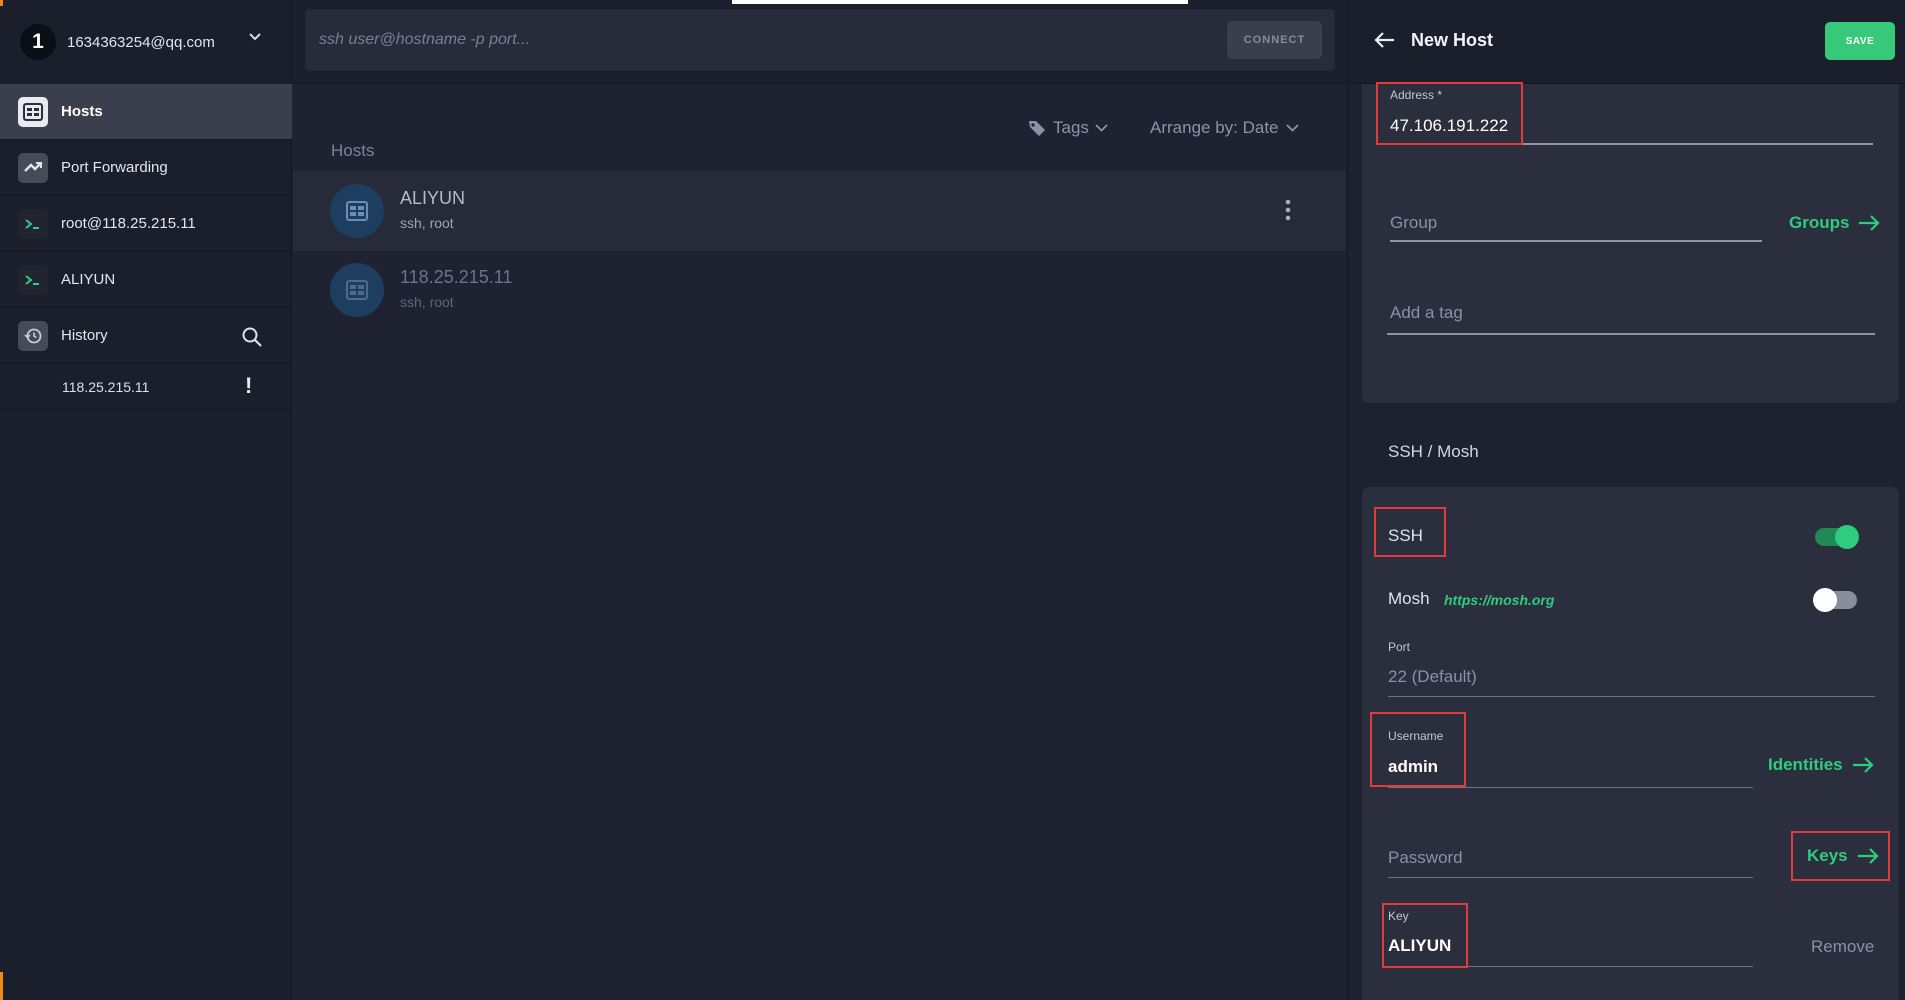 This screenshot has width=1905, height=1000. What do you see at coordinates (1576, 241) in the screenshot?
I see `group-underline` at bounding box center [1576, 241].